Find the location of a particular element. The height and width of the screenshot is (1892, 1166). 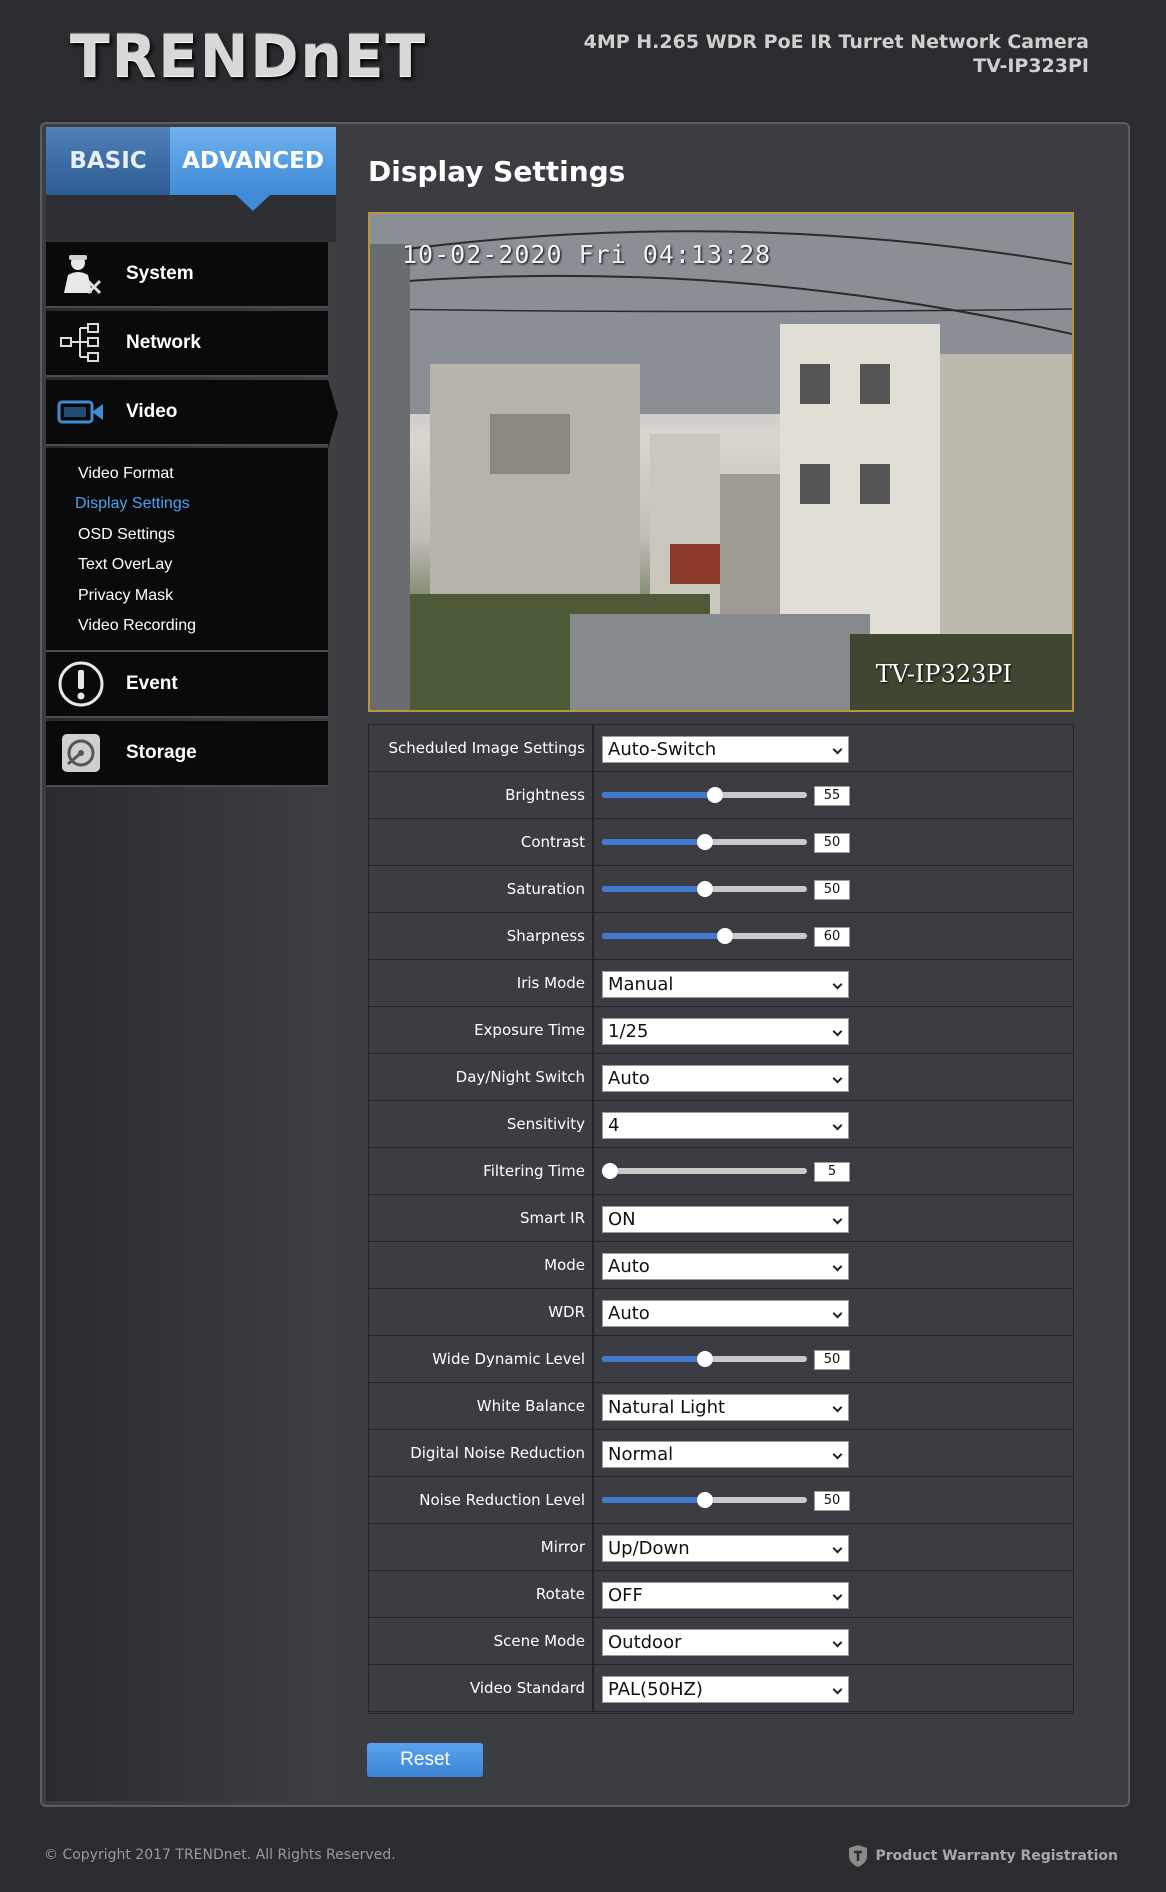

trendnet-logo: TRENDnET is located at coordinates (248, 56).